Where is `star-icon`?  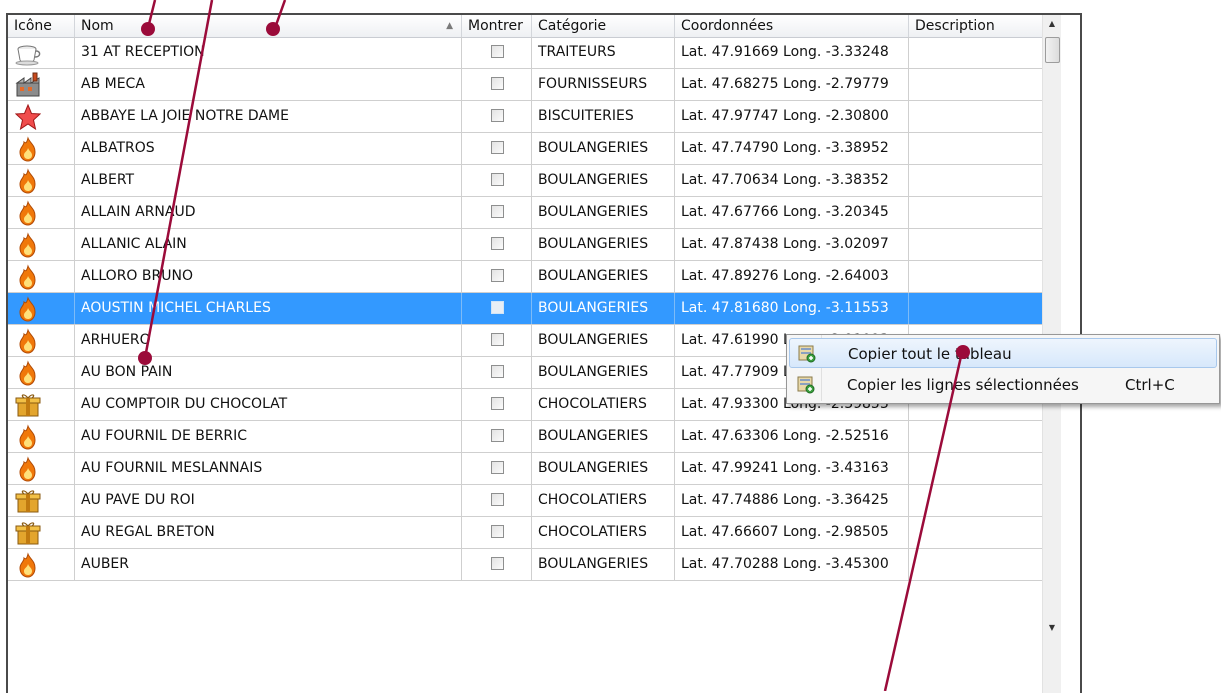 star-icon is located at coordinates (28, 117).